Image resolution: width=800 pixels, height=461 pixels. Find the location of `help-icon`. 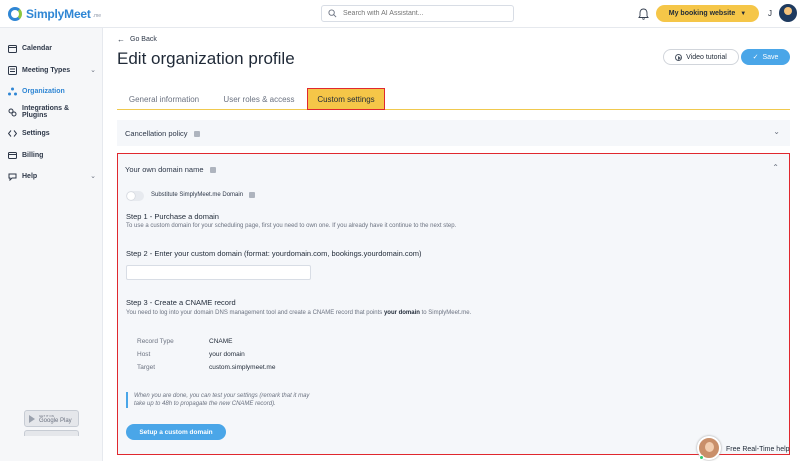

help-icon is located at coordinates (12, 176).